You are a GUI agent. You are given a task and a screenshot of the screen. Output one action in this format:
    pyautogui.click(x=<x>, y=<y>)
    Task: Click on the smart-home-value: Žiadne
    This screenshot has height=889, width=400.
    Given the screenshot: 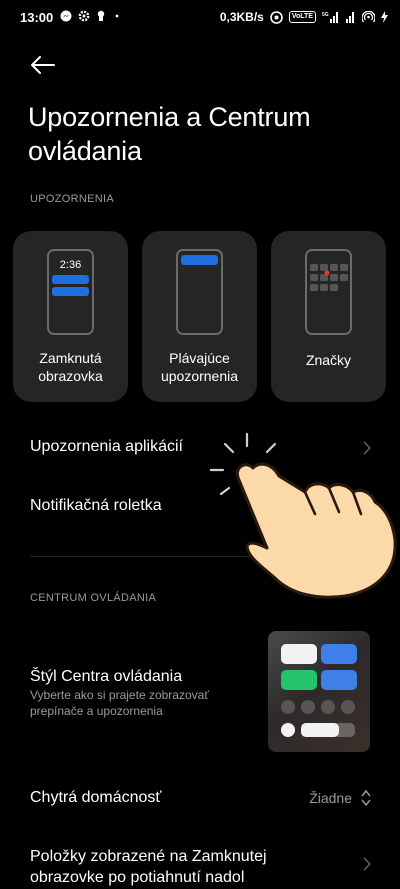 What is the action you would take?
    pyautogui.click(x=330, y=798)
    